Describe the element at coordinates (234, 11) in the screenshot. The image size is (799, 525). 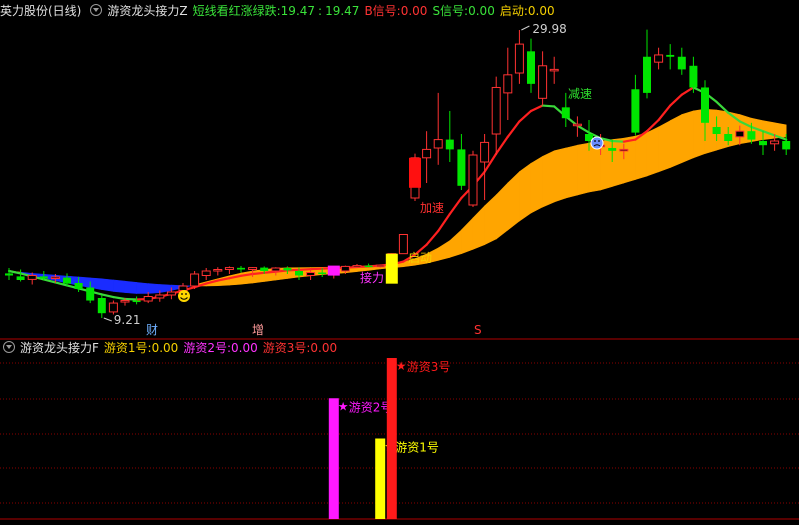
I see `legend-label: 短线看红涨绿跌` at that location.